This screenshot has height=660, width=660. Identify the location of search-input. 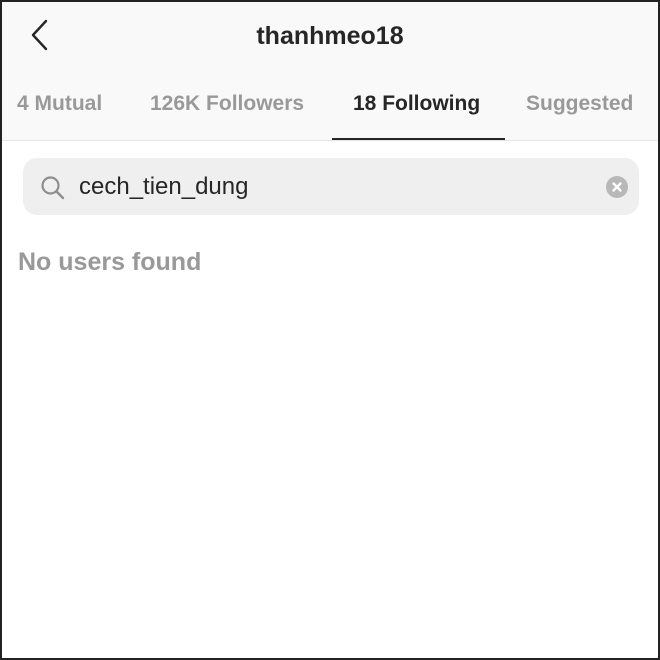
(329, 187).